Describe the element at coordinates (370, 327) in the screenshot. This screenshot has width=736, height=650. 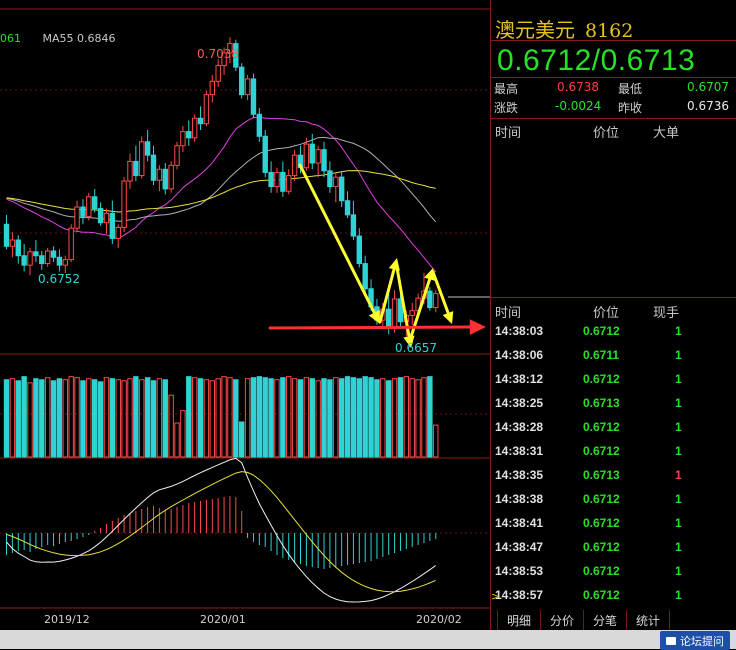
I see `red-arrow-line` at that location.